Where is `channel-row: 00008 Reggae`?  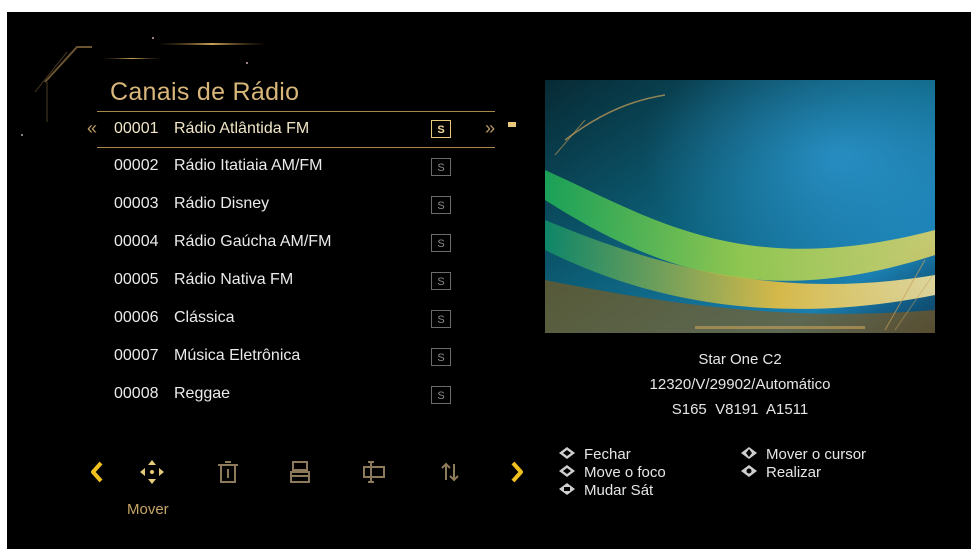 channel-row: 00008 Reggae is located at coordinates (279, 394).